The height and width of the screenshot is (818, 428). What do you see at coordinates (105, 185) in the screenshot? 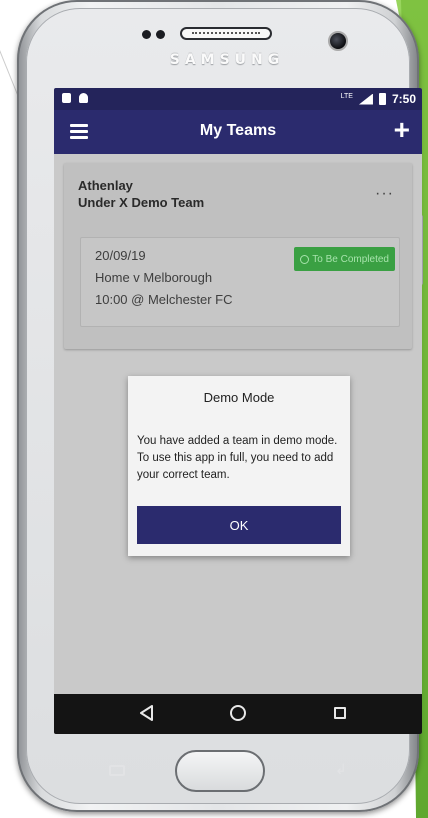
I see `team-club: Athenlay` at bounding box center [105, 185].